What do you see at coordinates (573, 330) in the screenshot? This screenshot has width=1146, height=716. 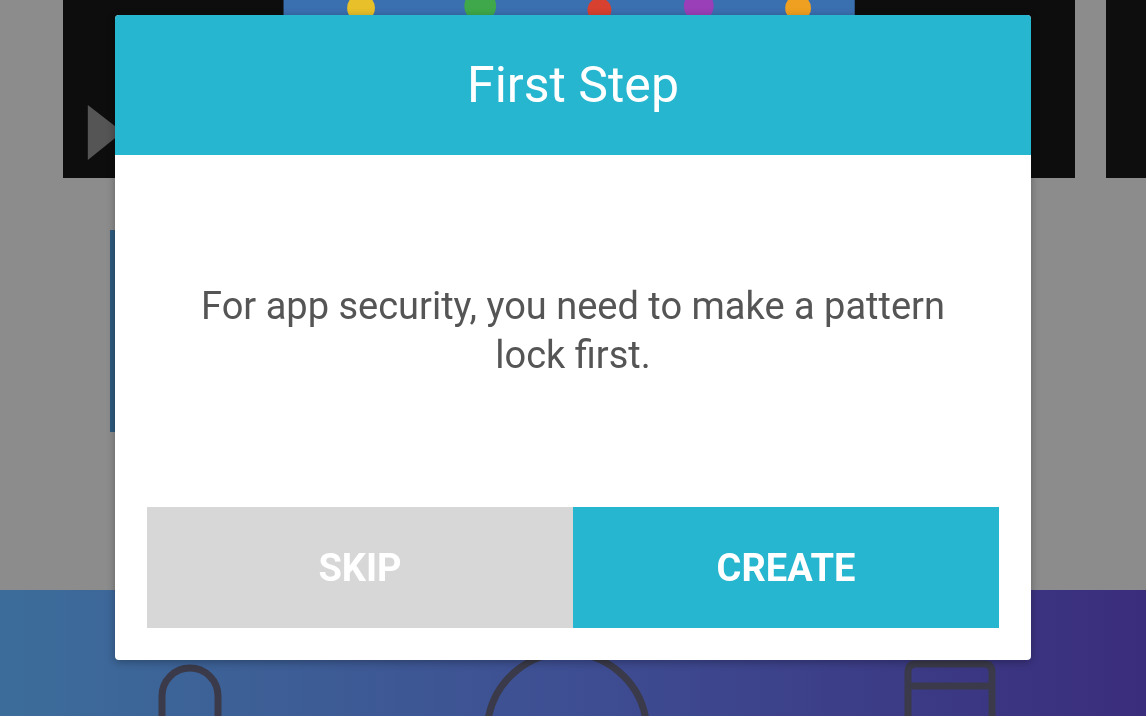 I see `dialog-message: For app security, you need to make a pattern lock first.` at bounding box center [573, 330].